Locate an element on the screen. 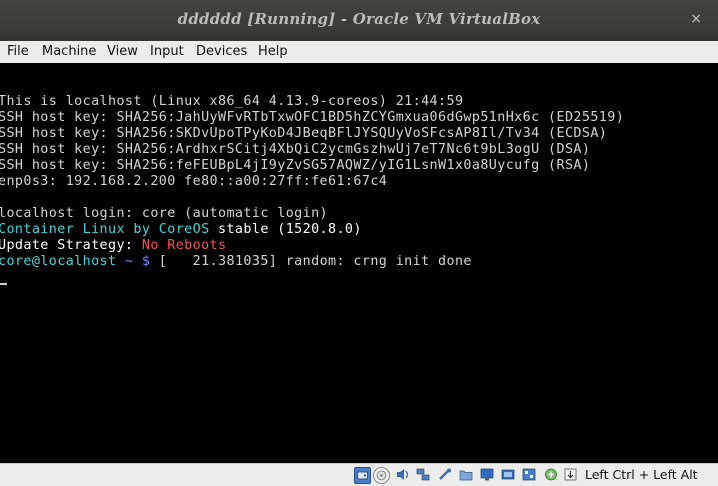 The width and height of the screenshot is (718, 486). video-capture-icon is located at coordinates (507, 474).